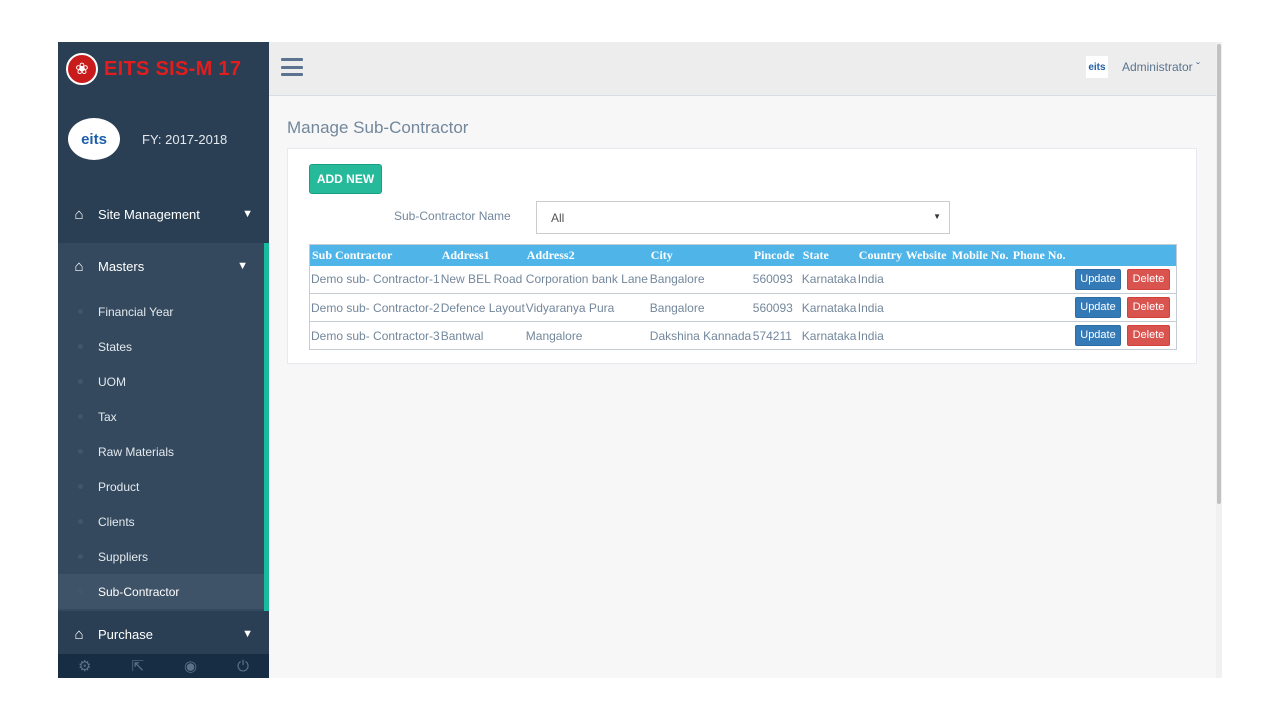 The height and width of the screenshot is (720, 1280). I want to click on add-new-button: ADD NEW, so click(345, 179).